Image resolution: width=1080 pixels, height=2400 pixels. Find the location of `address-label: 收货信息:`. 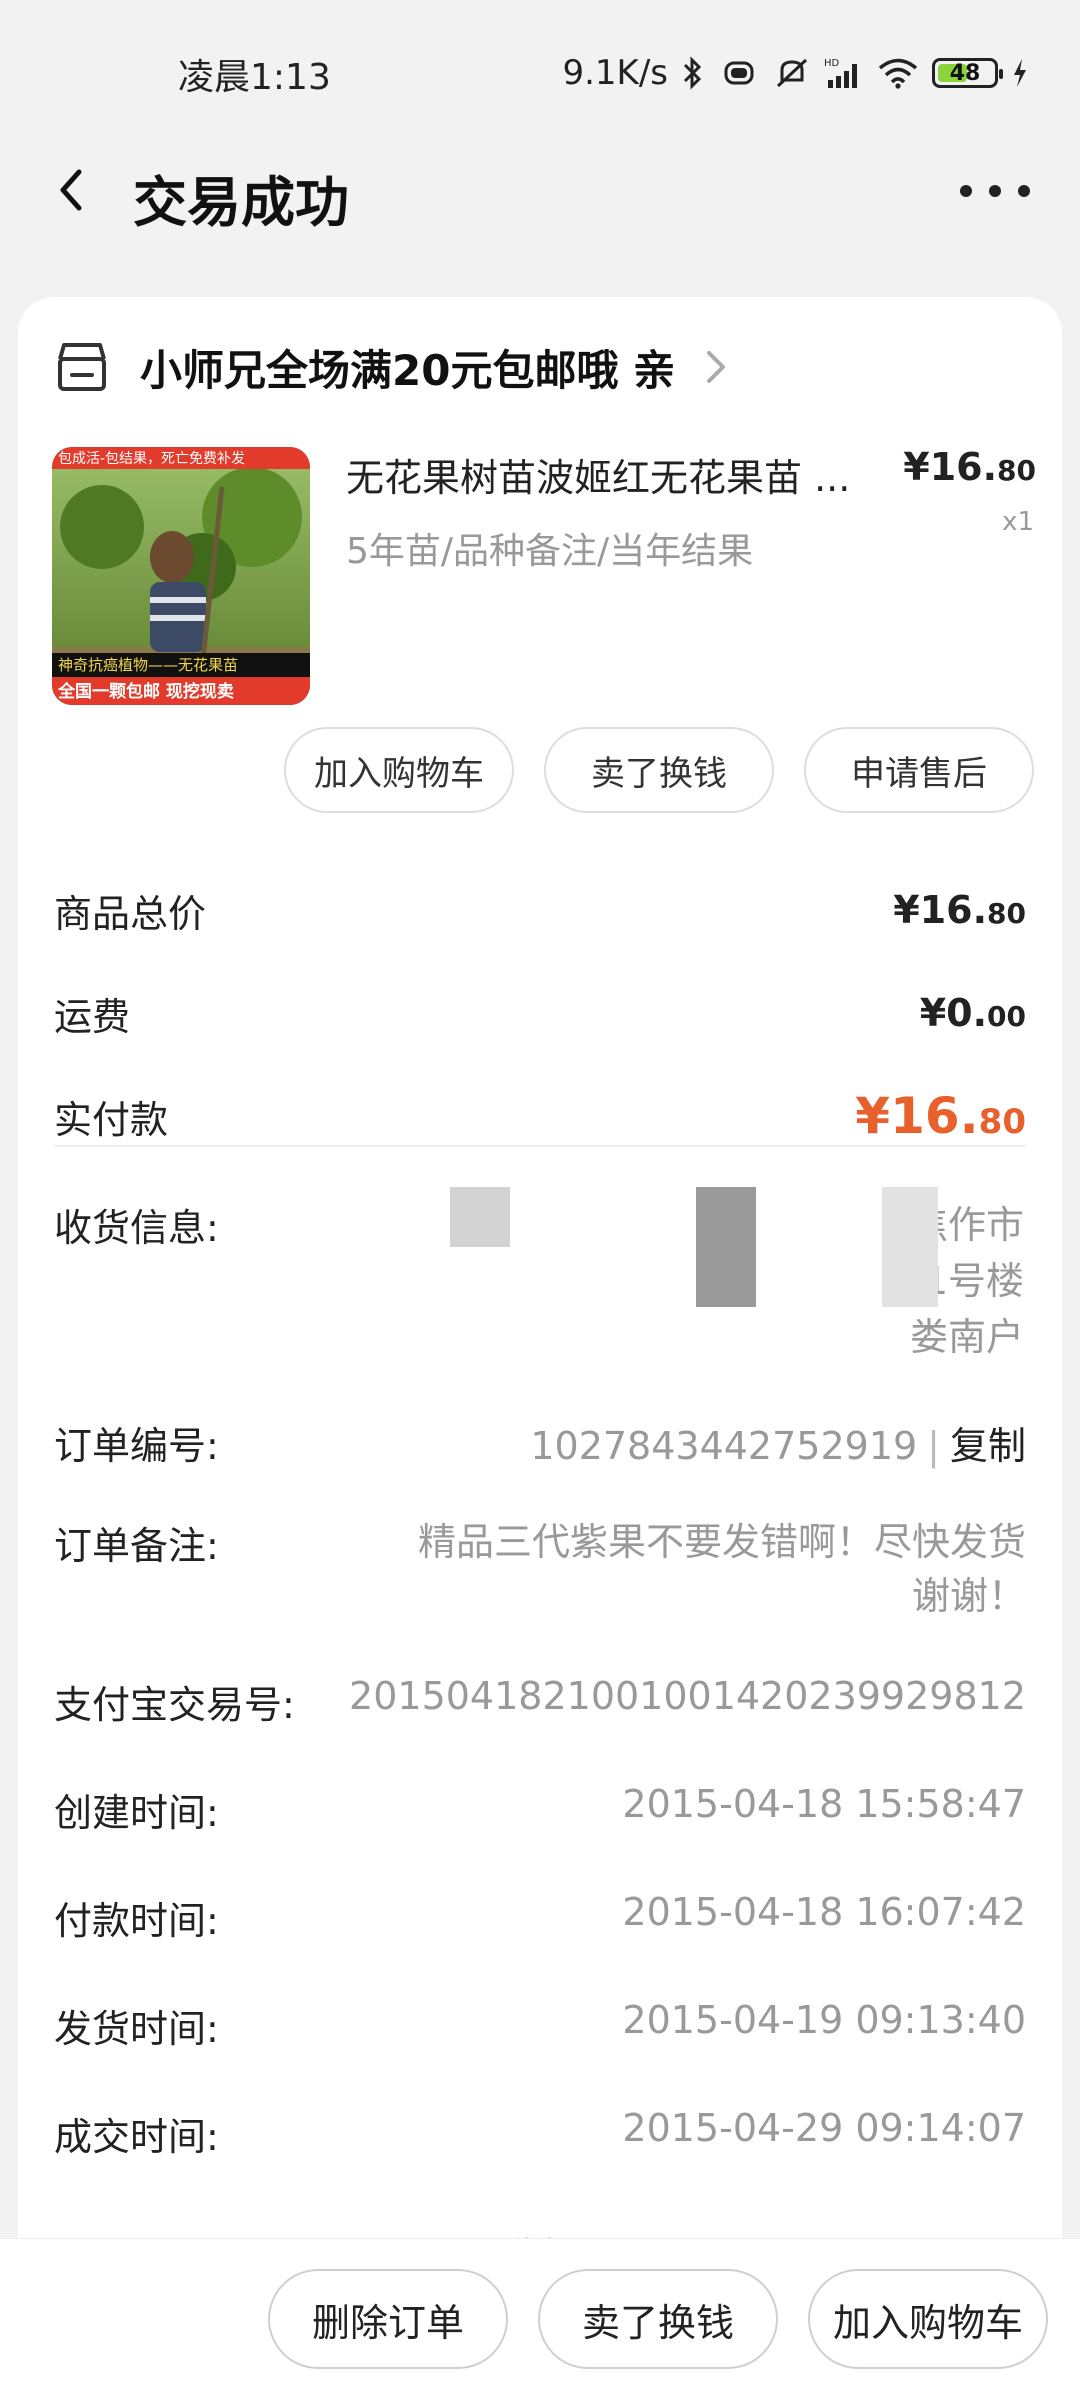

address-label: 收货信息: is located at coordinates (136, 1228).